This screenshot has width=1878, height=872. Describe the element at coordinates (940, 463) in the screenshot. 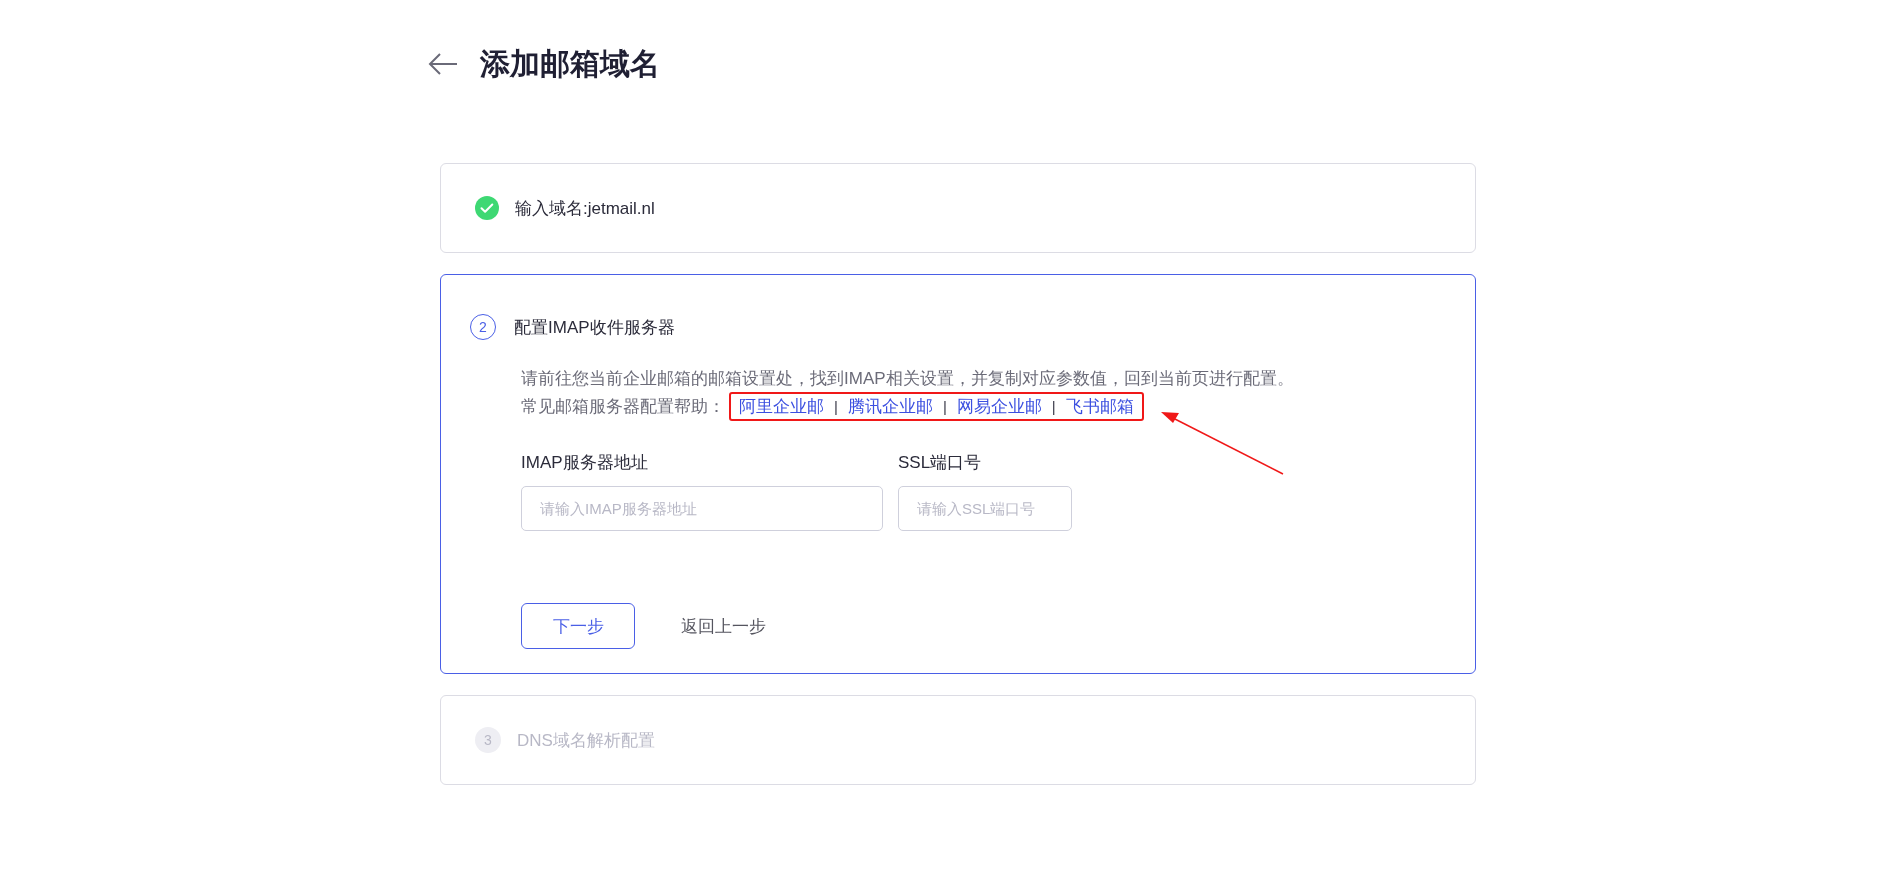

I see `field-label: SSL端口号` at that location.